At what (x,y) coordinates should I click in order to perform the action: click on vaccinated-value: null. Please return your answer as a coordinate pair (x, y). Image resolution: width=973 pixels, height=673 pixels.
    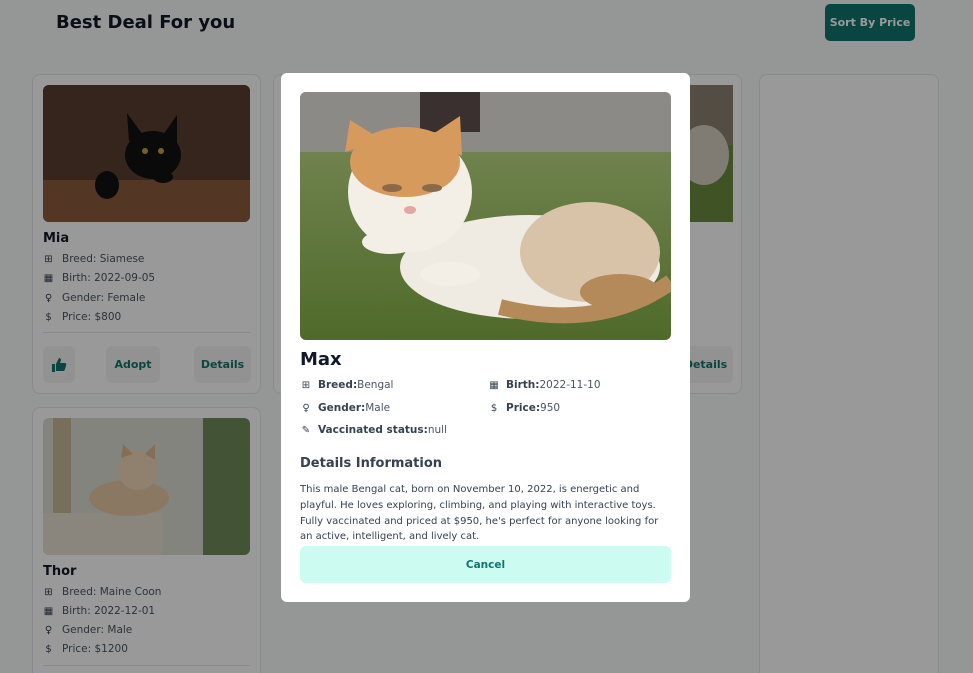
    Looking at the image, I should click on (437, 430).